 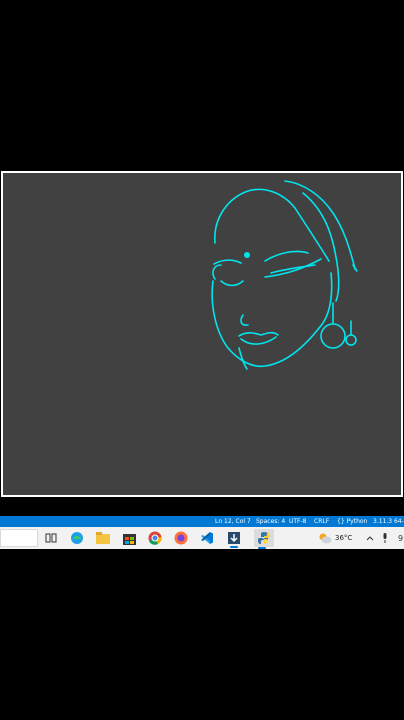 I want to click on edge-icon, so click(x=77, y=538).